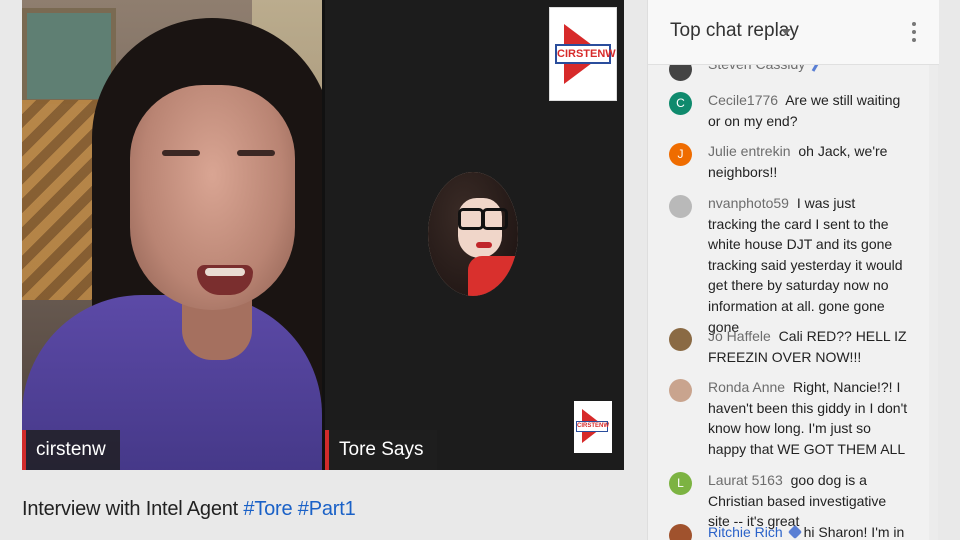 This screenshot has height=540, width=960. I want to click on message-text: hi Sharon! I'm in, so click(854, 532).